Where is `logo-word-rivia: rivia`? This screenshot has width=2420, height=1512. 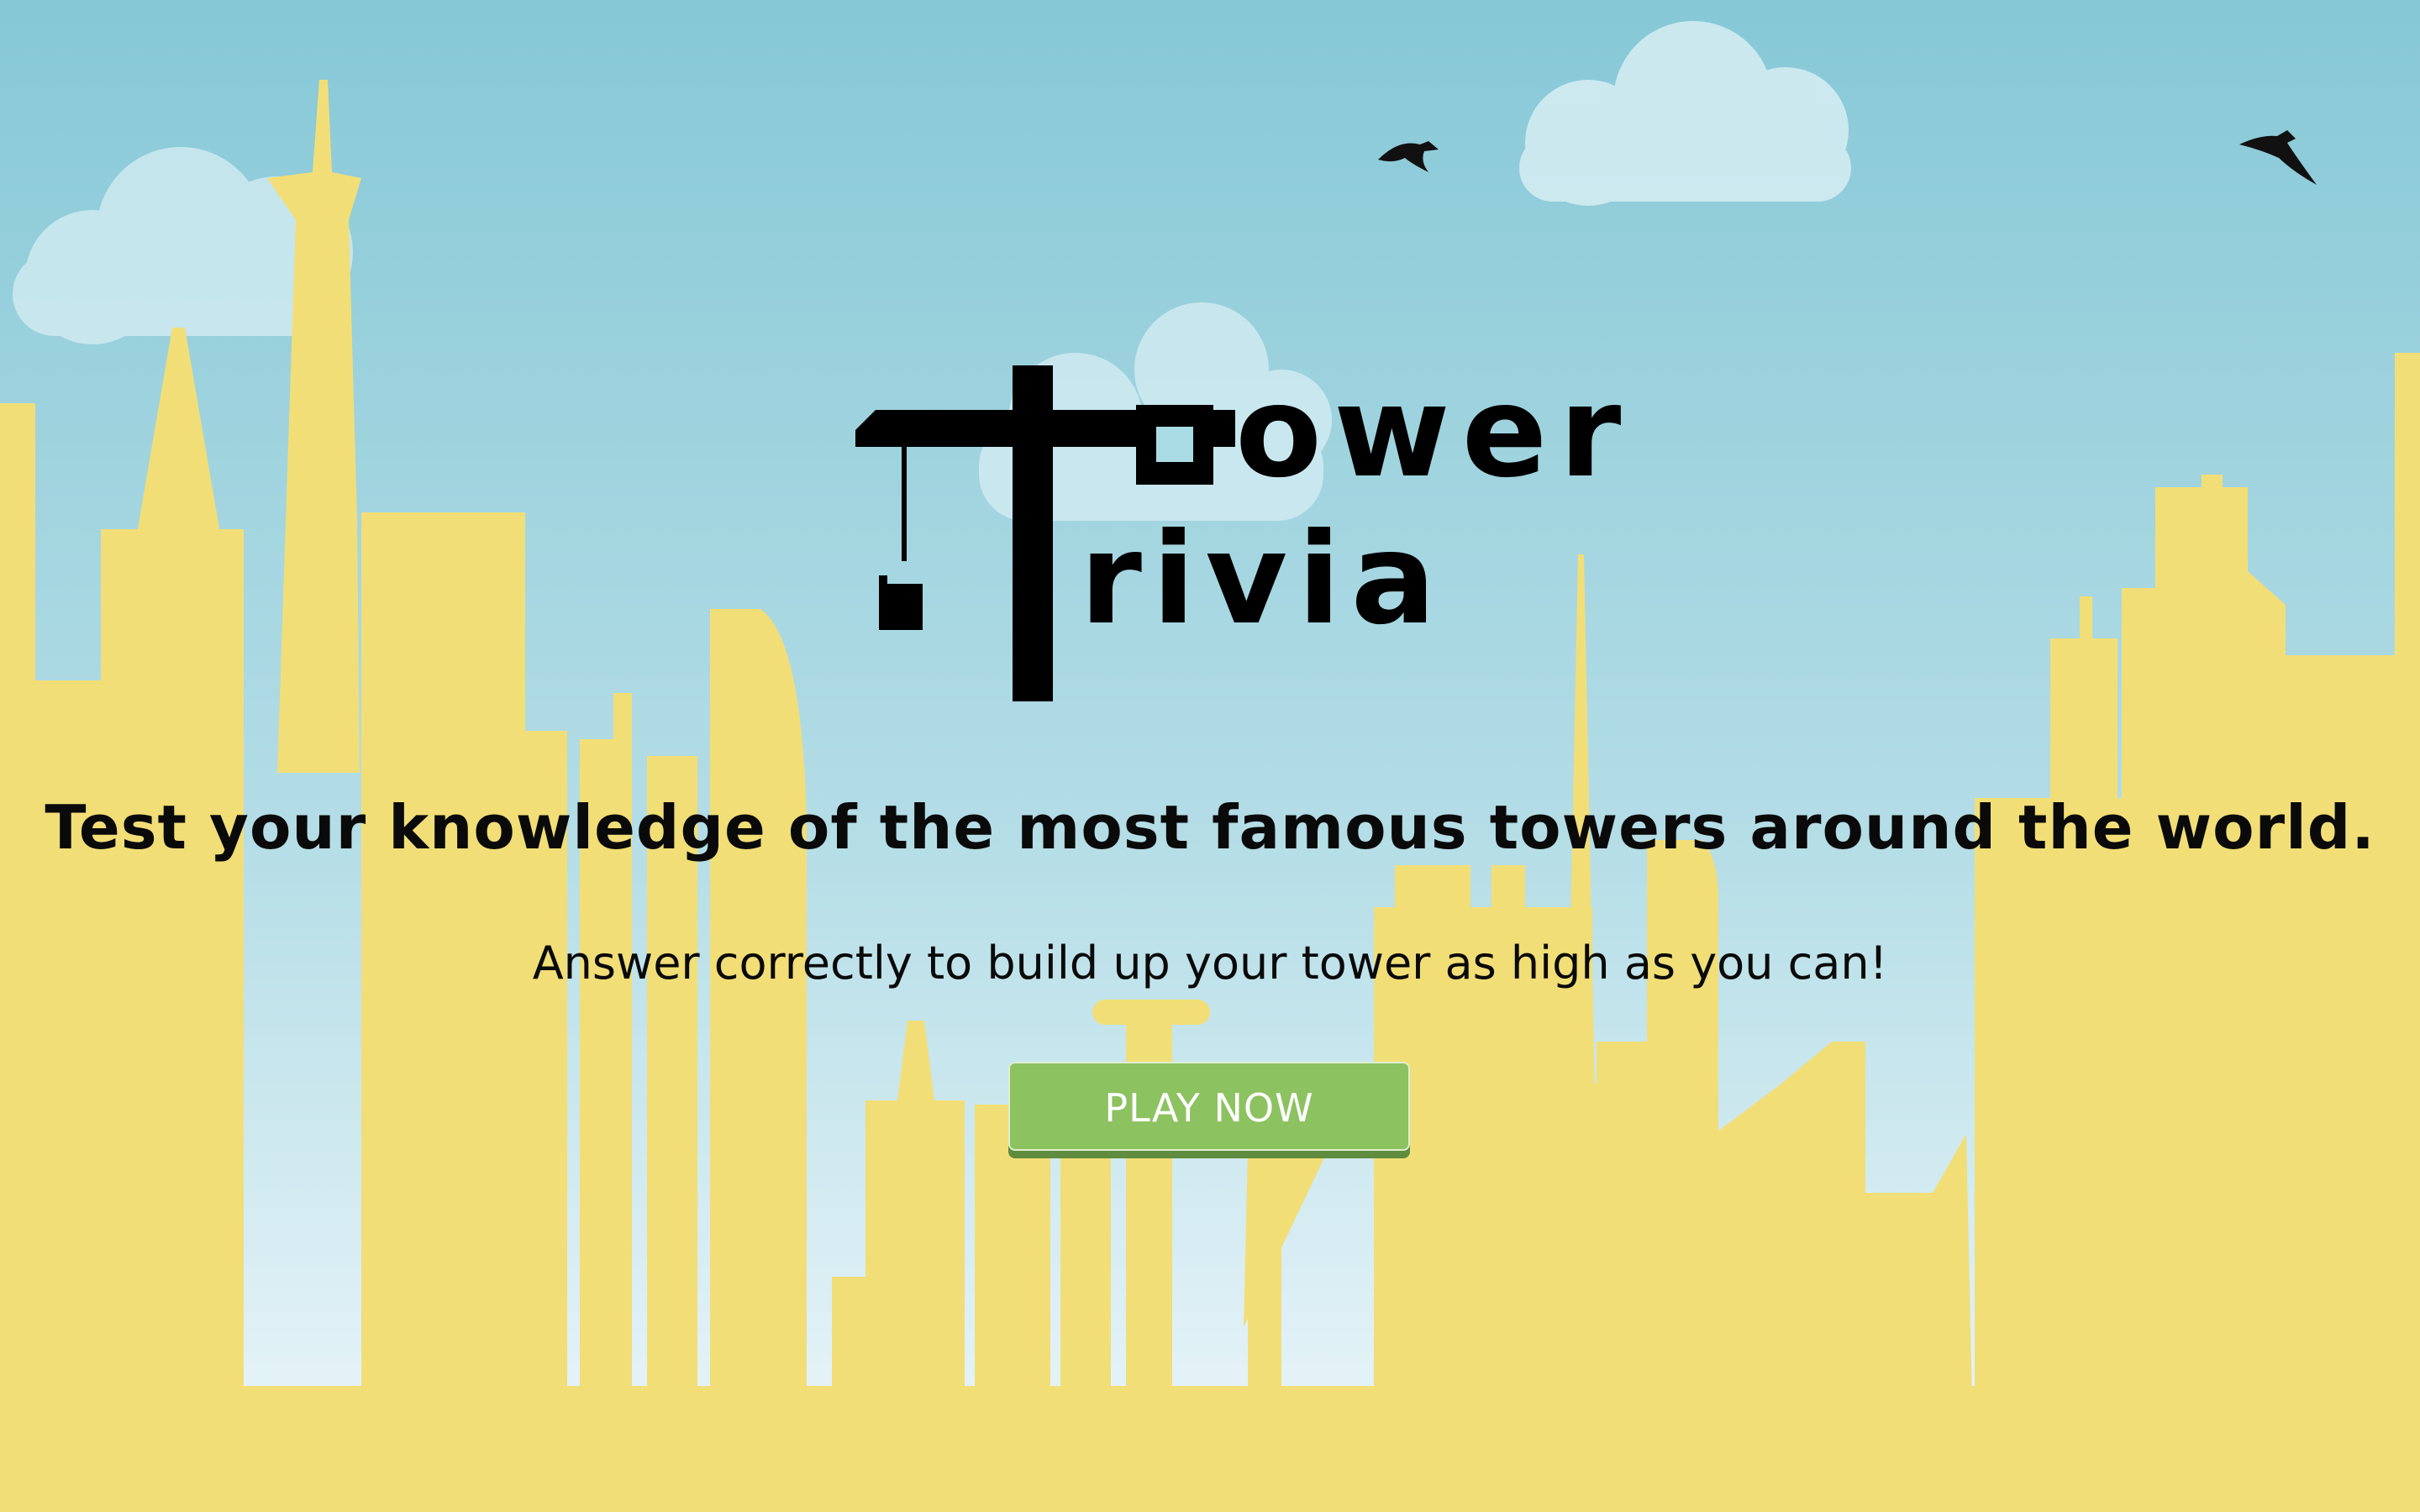
logo-word-rivia: rivia is located at coordinates (1263, 580).